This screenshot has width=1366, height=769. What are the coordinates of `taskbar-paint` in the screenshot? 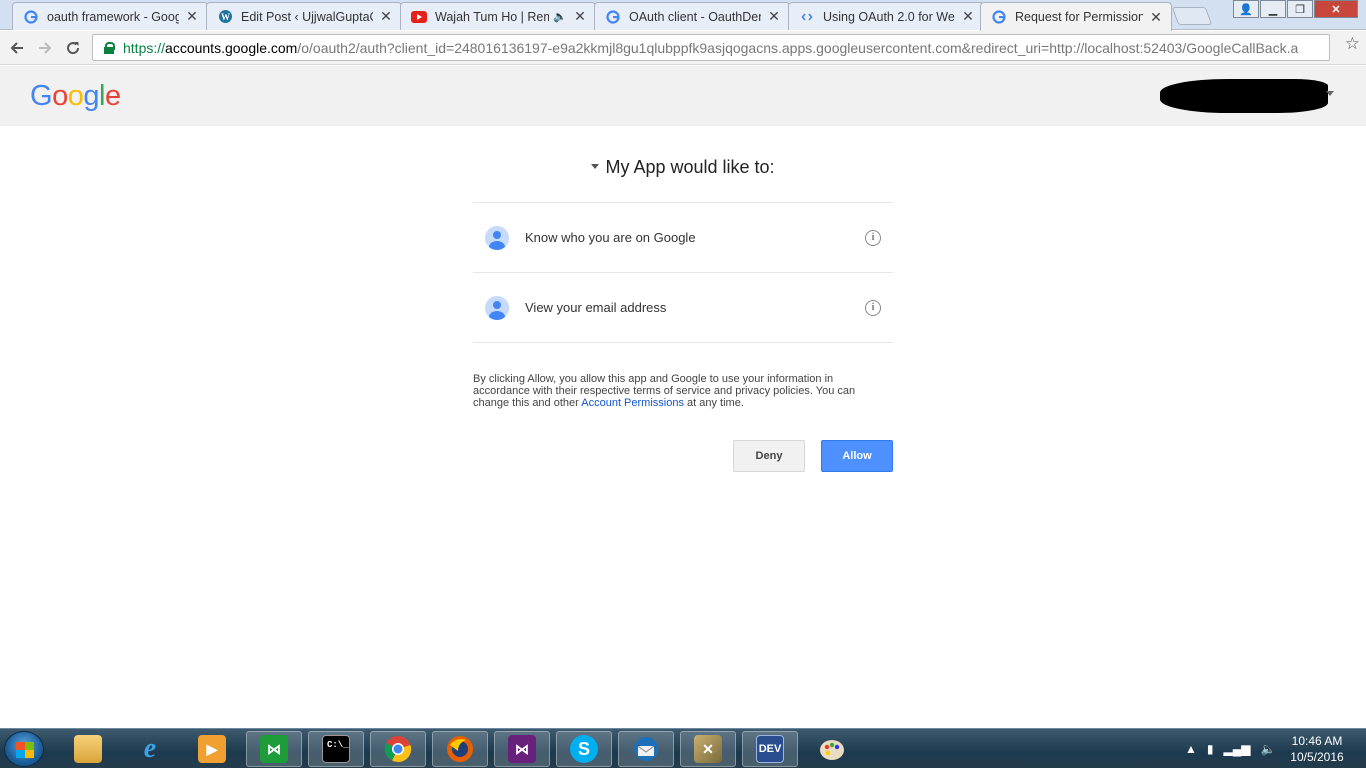 It's located at (832, 749).